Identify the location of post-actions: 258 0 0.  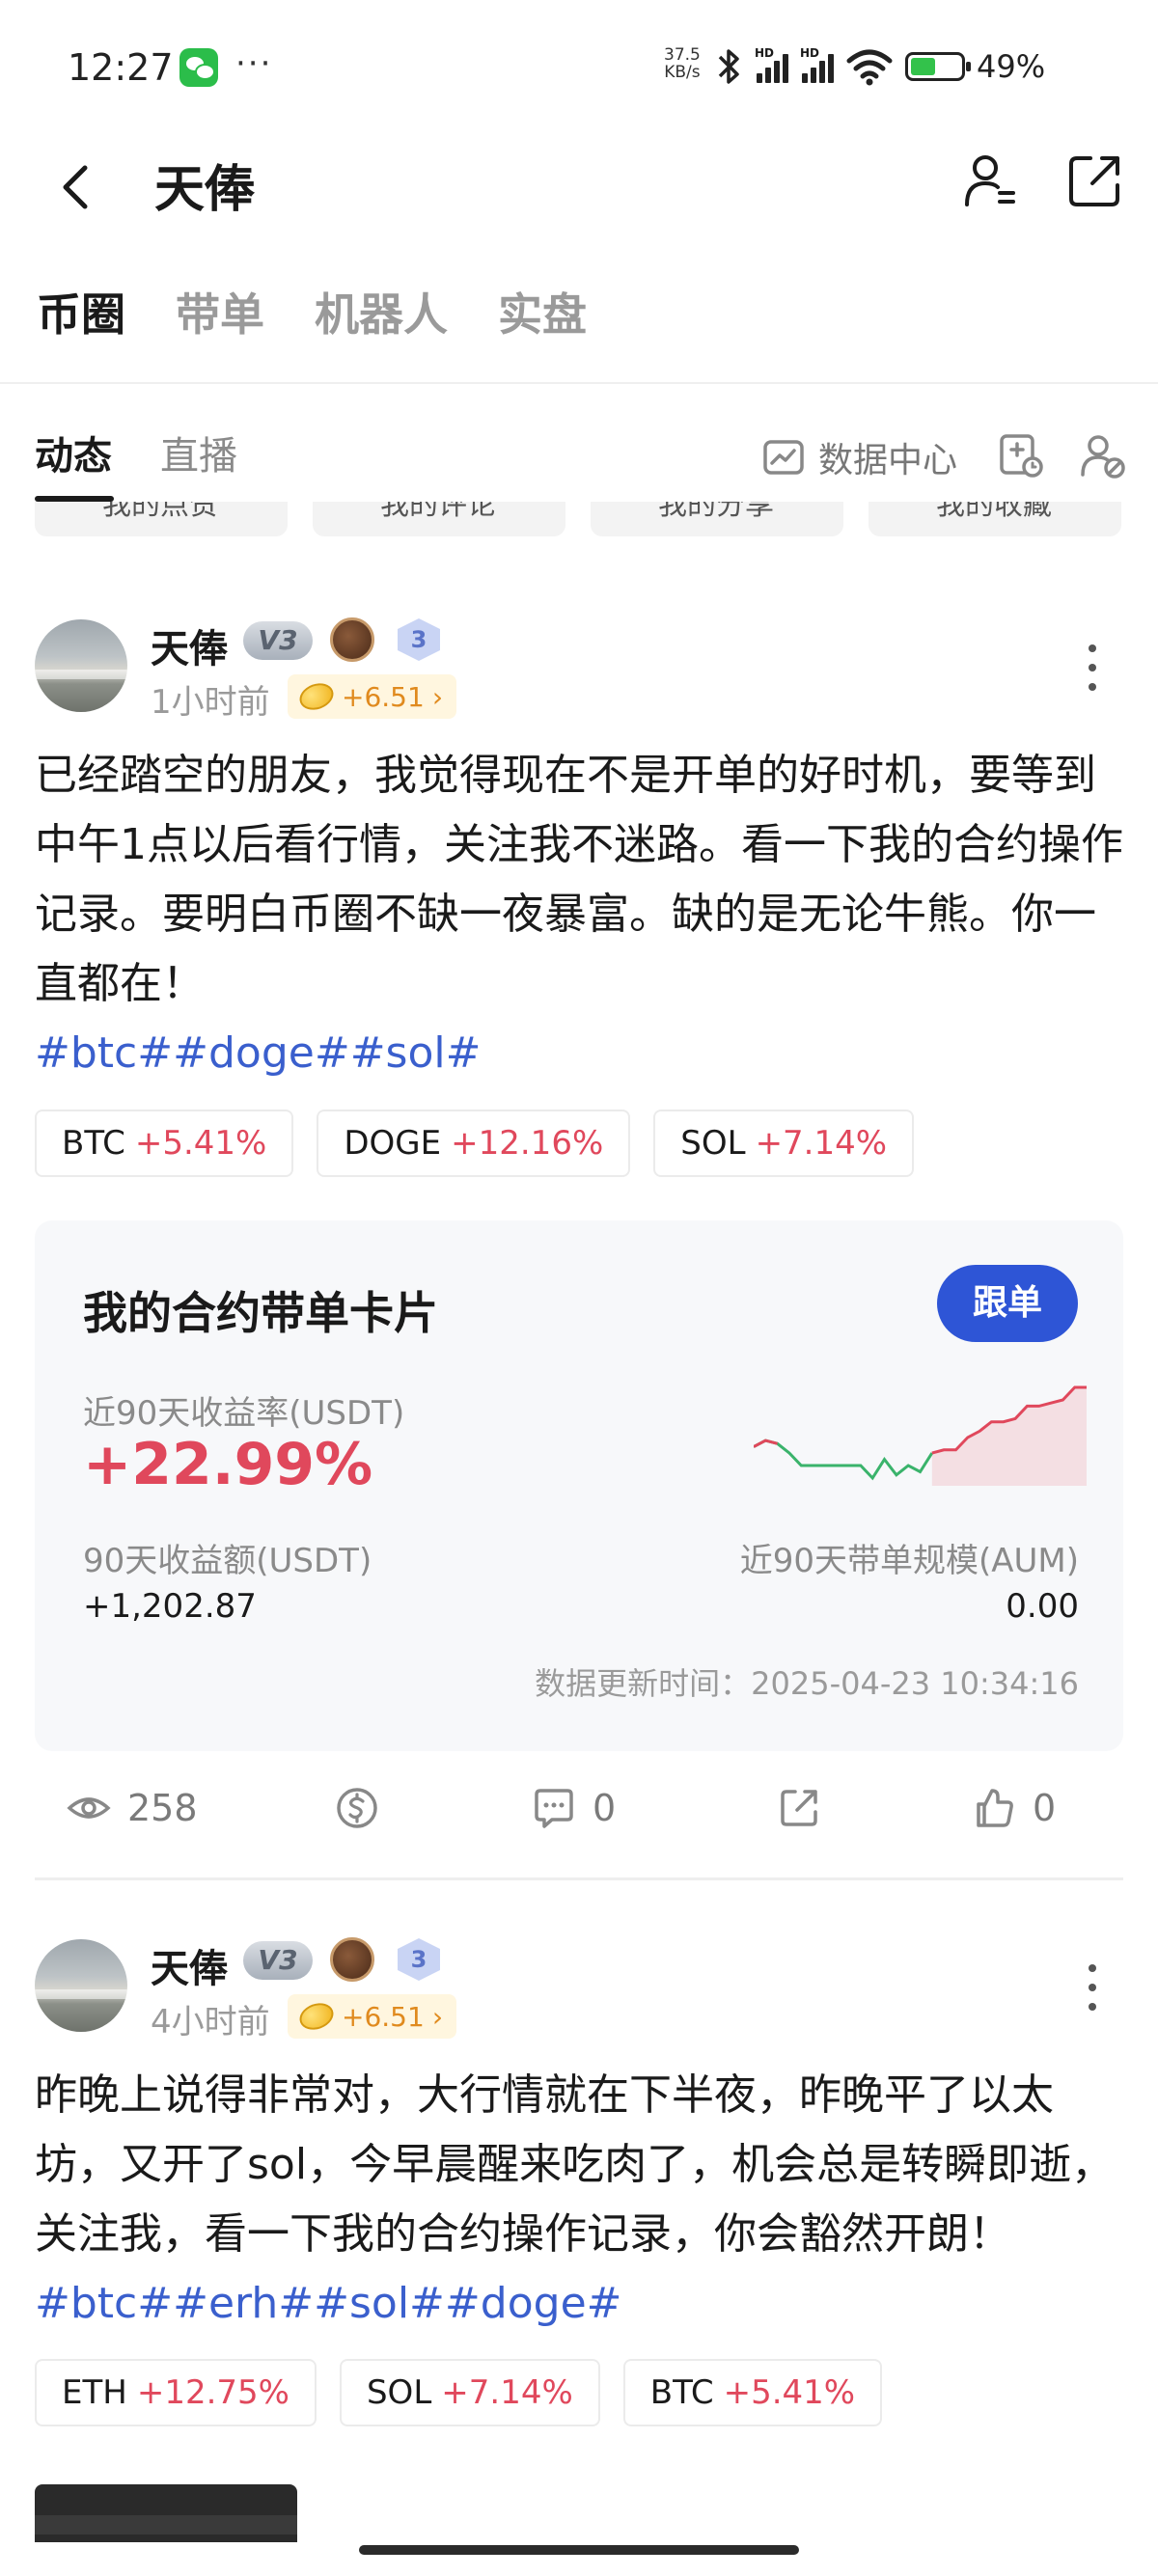
(579, 1824).